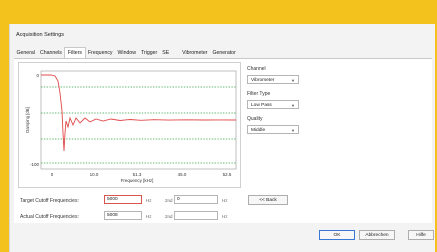 The image size is (437, 252). Describe the element at coordinates (123, 215) in the screenshot. I see `actual-cutoff-field: 5008` at that location.